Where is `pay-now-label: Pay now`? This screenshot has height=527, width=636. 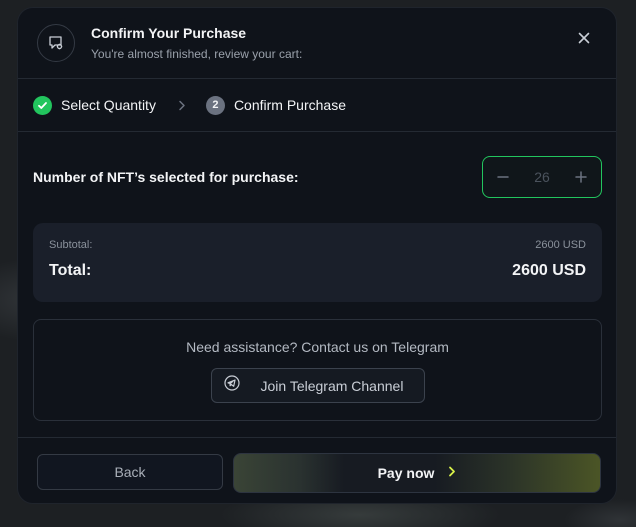
pay-now-label: Pay now is located at coordinates (406, 473).